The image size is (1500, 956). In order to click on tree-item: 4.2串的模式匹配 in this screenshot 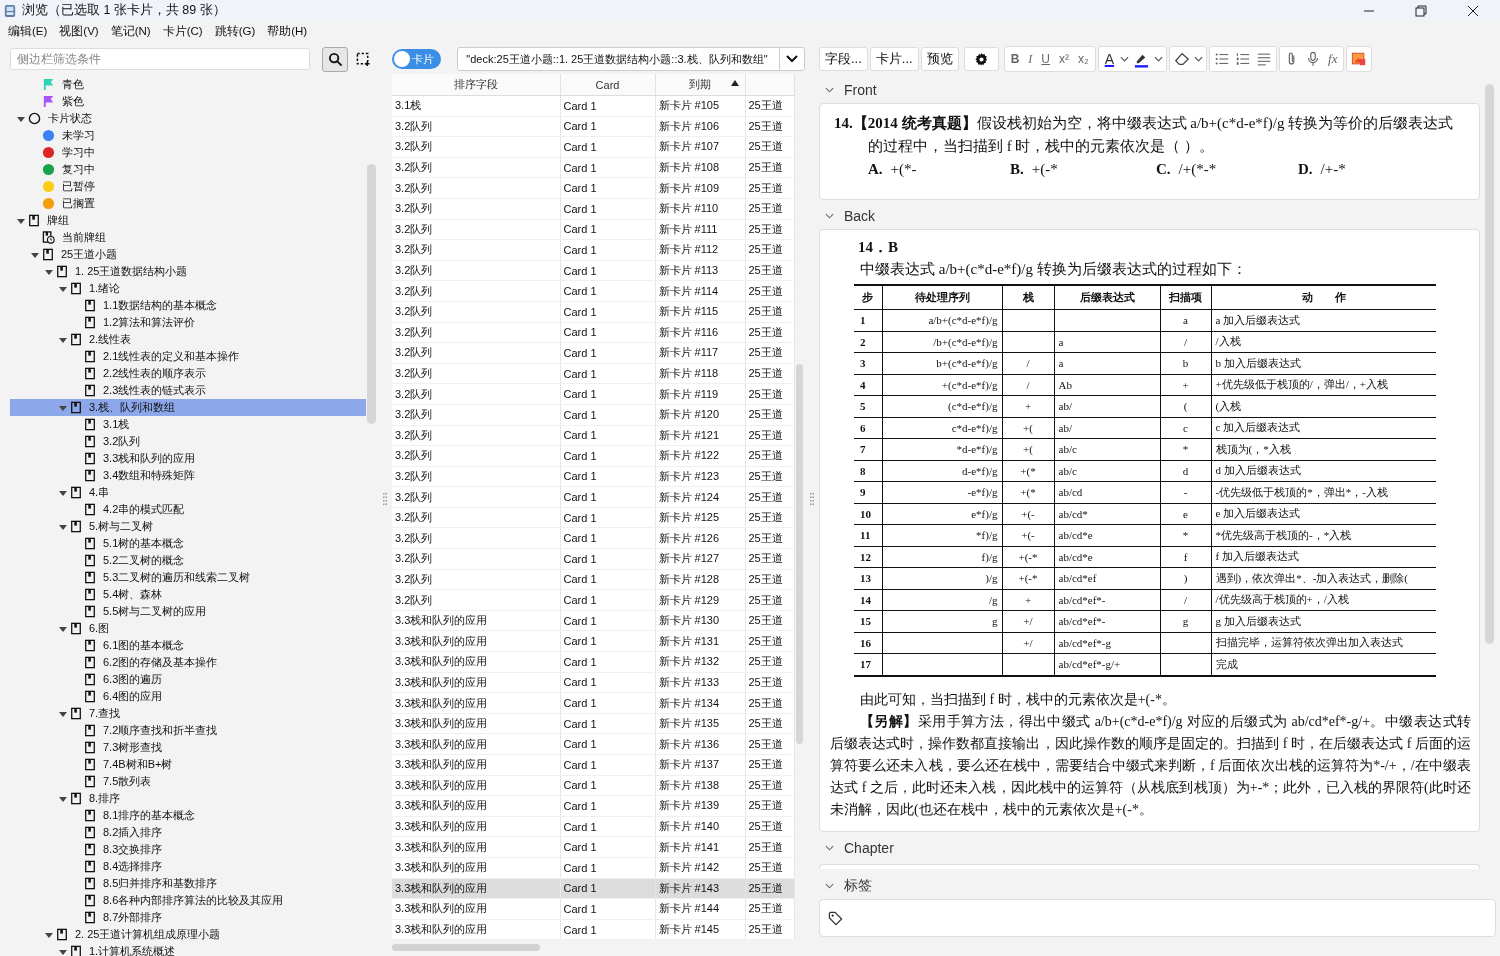, I will do `click(188, 509)`.